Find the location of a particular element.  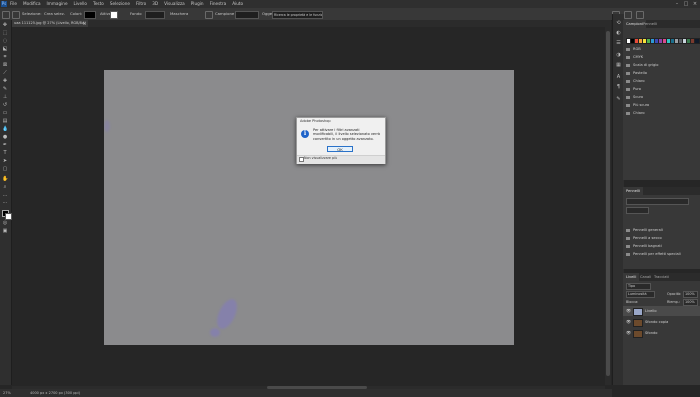

type-tool-icon: T is located at coordinates (5, 153).